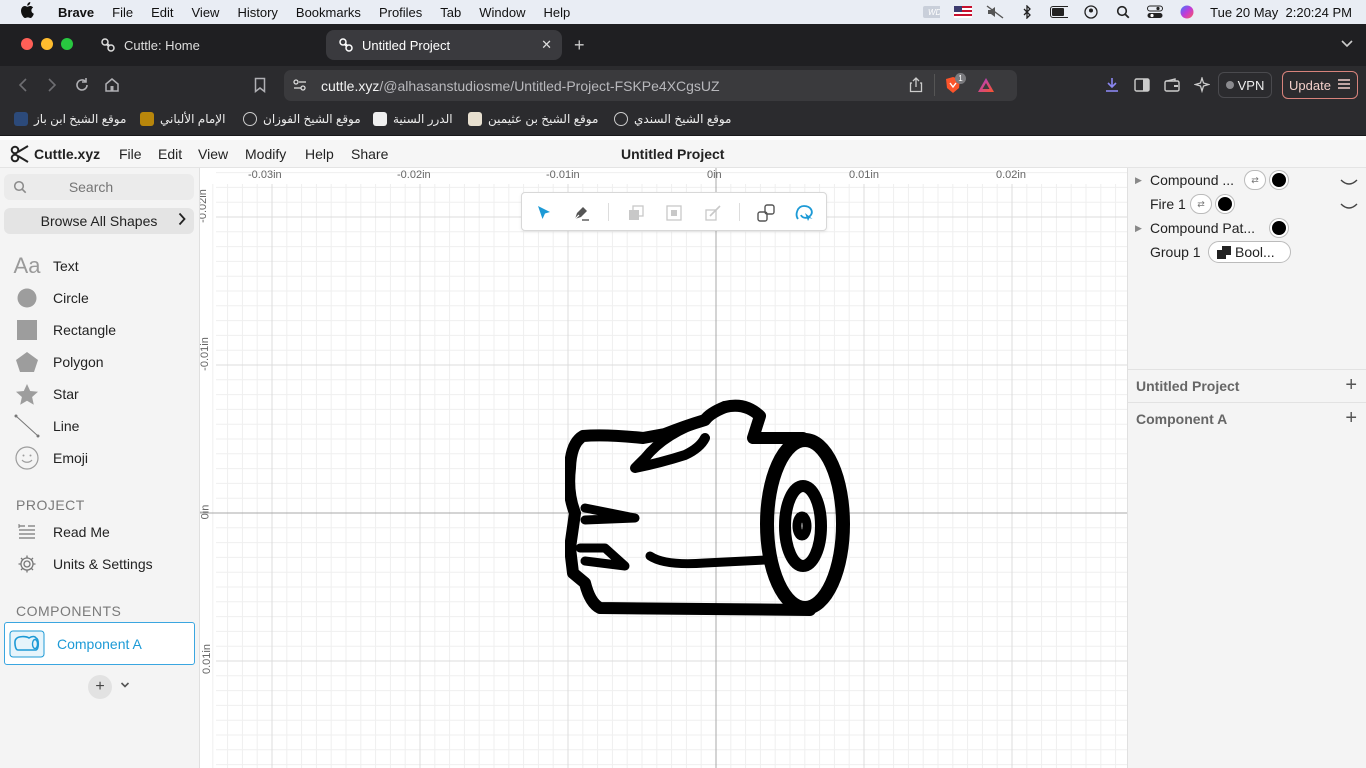  Describe the element at coordinates (1347, 44) in the screenshot. I see `tab-list-chevron-icon` at that location.